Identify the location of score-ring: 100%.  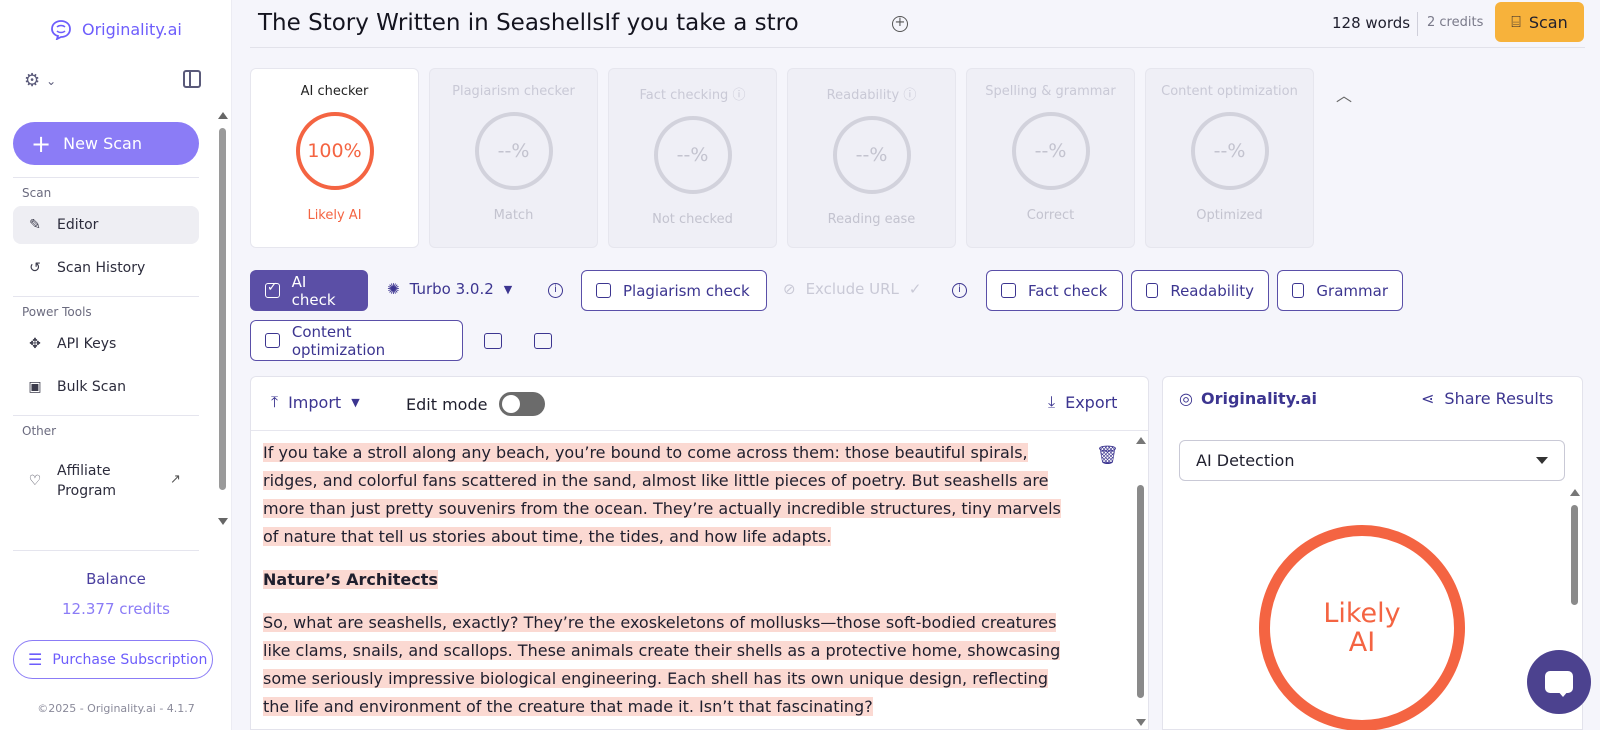
(334, 151).